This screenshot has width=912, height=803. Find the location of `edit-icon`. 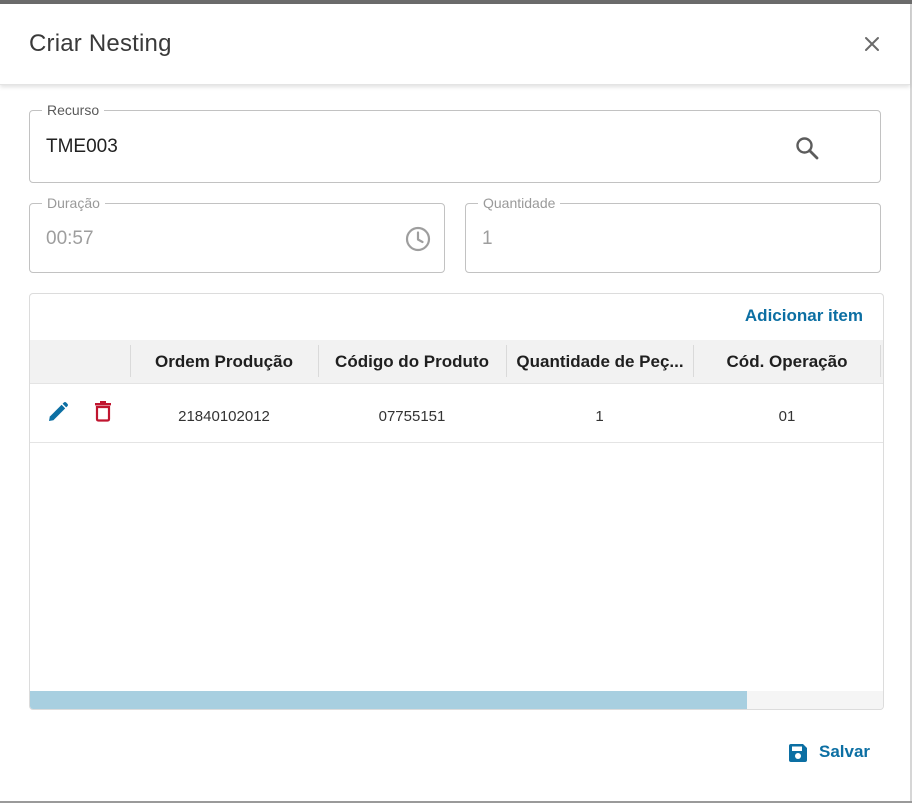

edit-icon is located at coordinates (58, 412).